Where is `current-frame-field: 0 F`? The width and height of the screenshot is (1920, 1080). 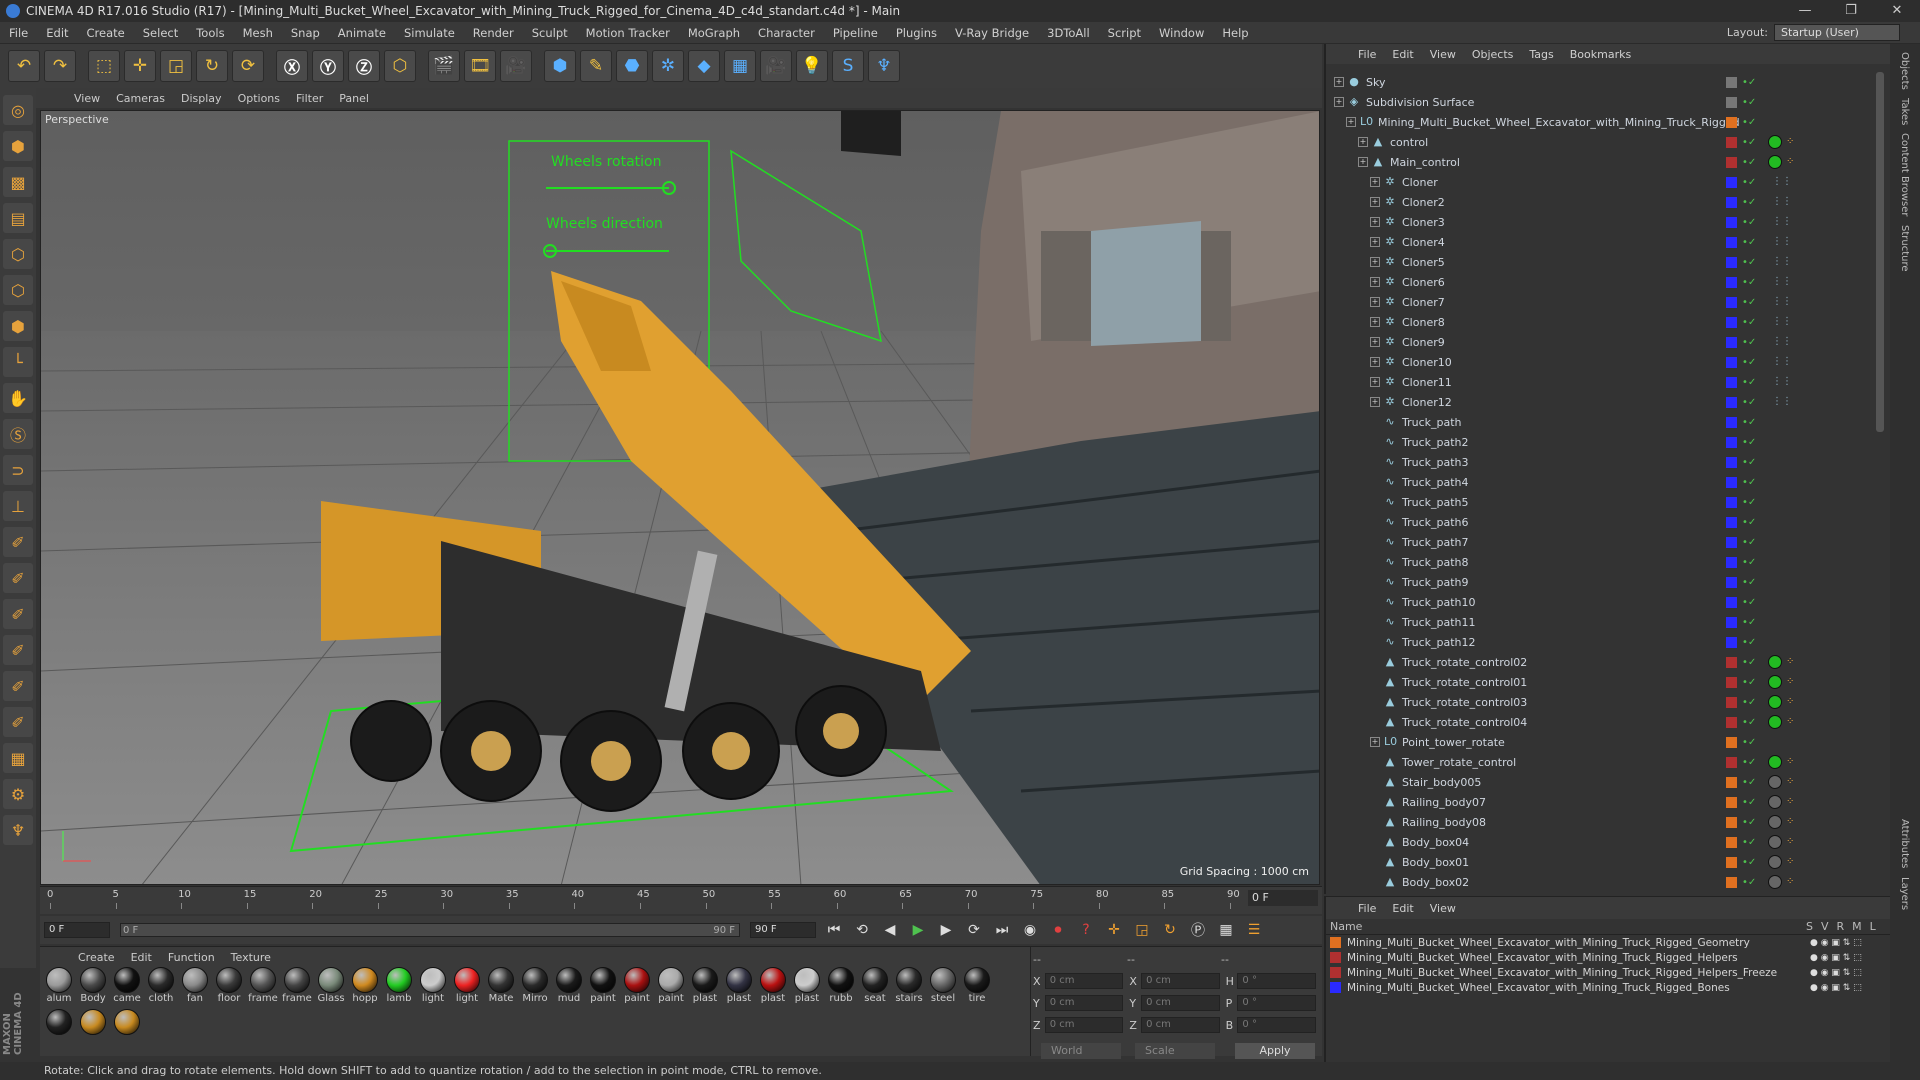
current-frame-field: 0 F is located at coordinates (1283, 898).